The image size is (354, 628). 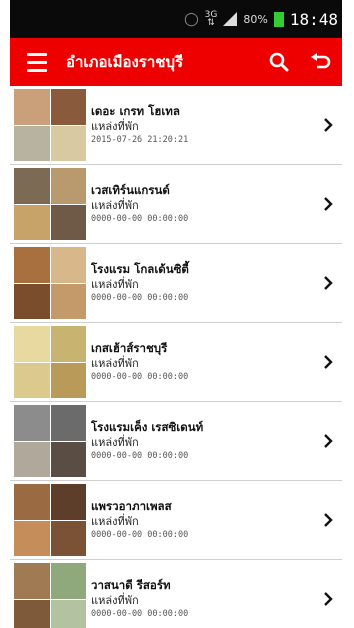 I want to click on item-name: แพรวอาภาเพลส, so click(x=131, y=506).